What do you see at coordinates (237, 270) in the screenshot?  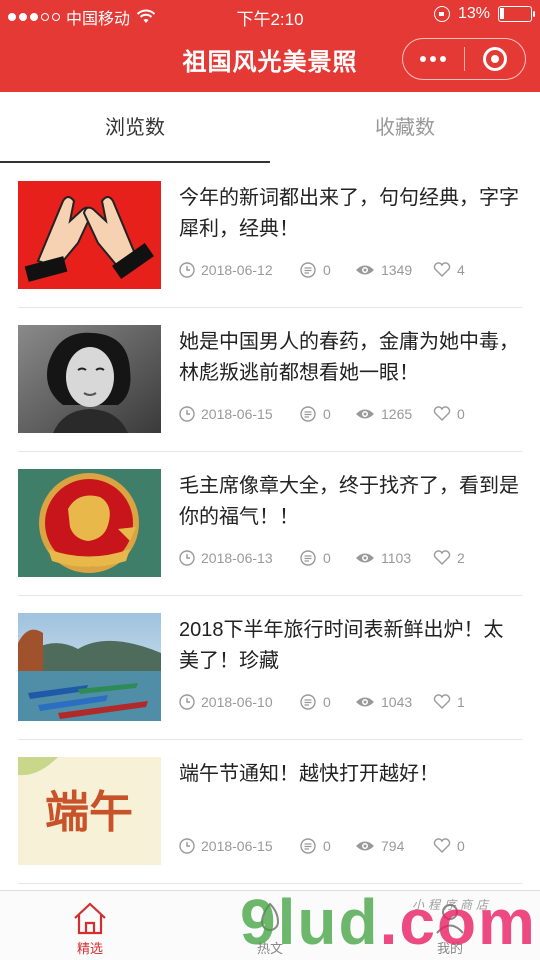 I see `article-date: 2018-06-12` at bounding box center [237, 270].